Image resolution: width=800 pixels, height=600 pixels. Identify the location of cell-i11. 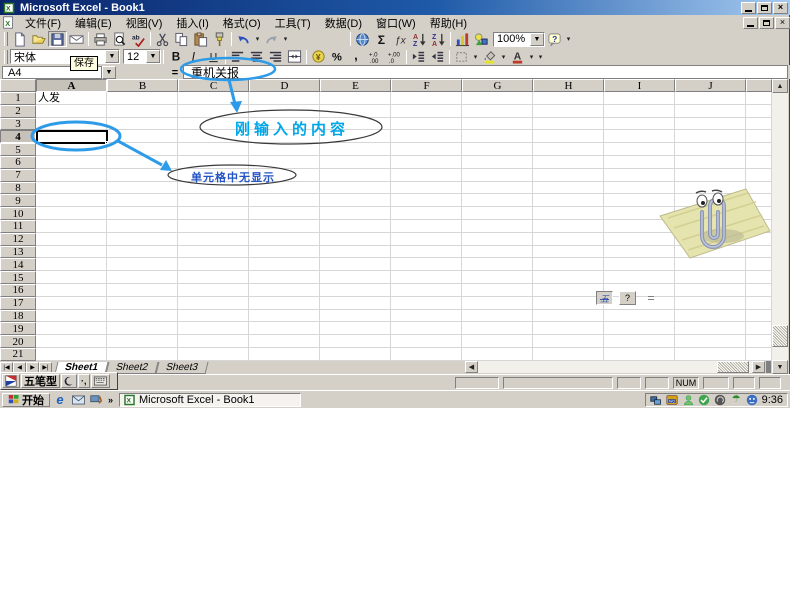
(639, 226).